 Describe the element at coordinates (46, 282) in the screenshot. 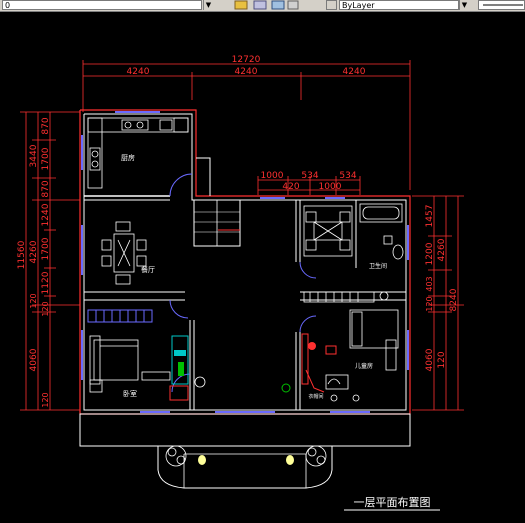

I see `dim-left-h: 1120` at that location.